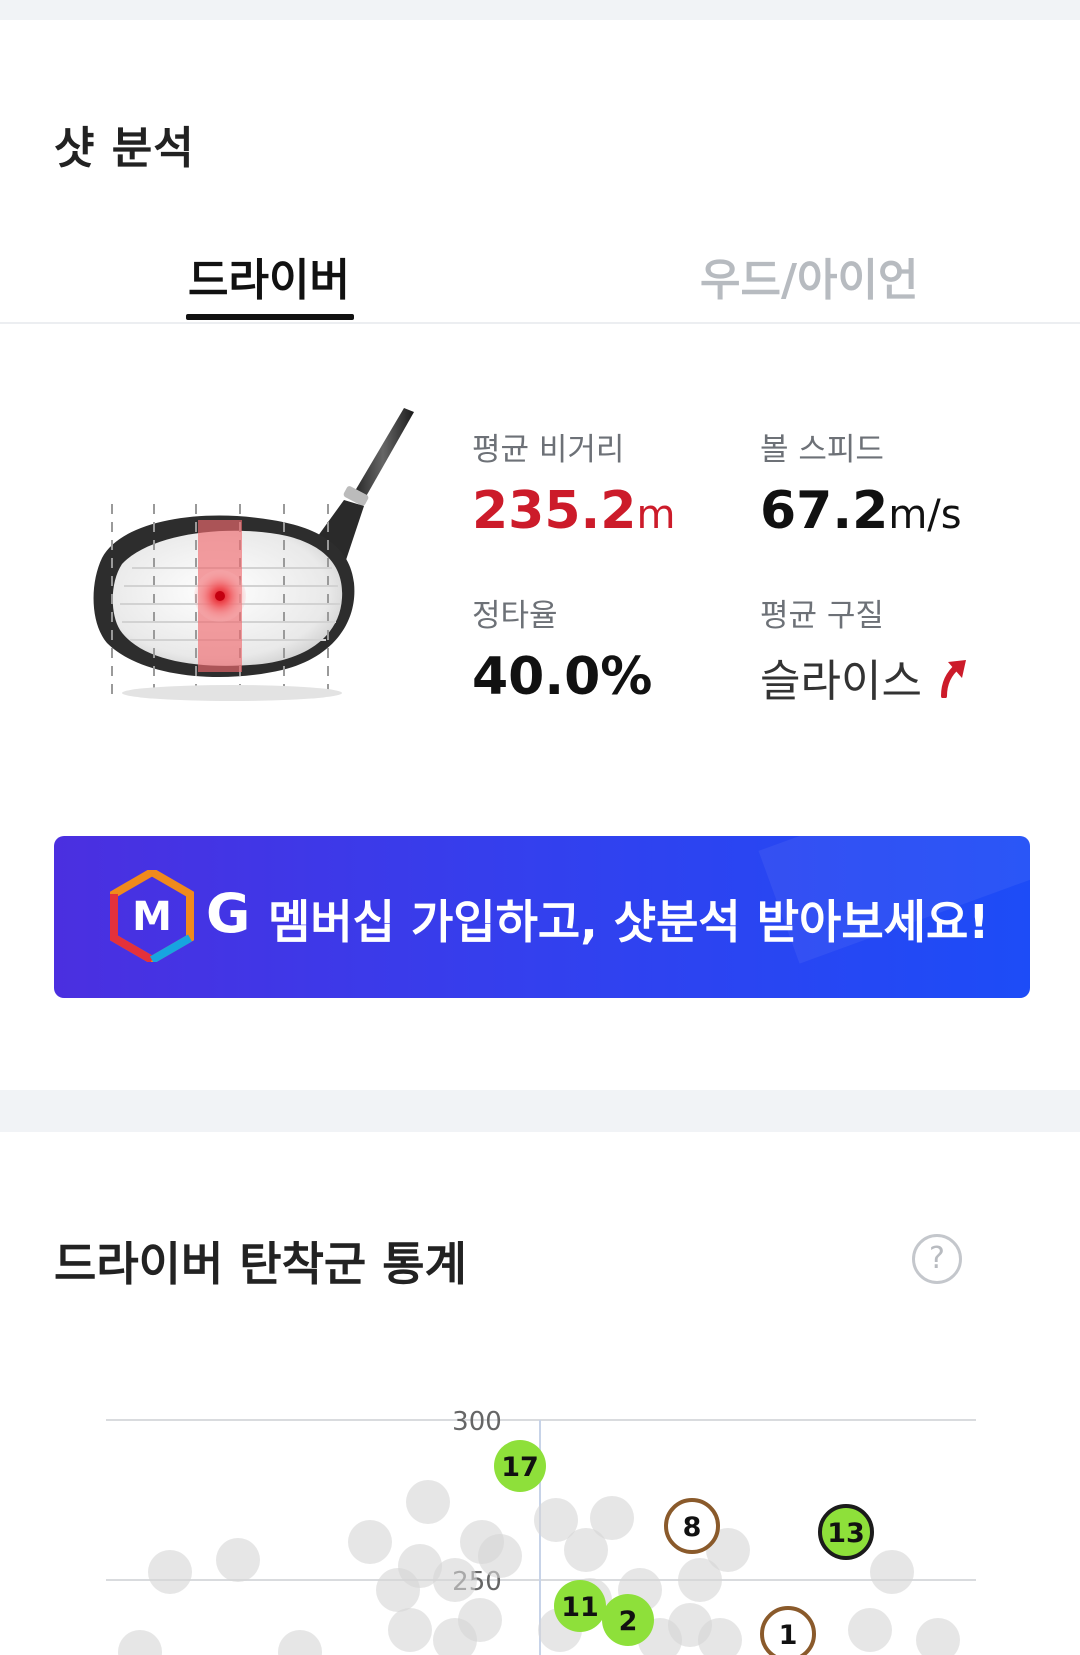 The height and width of the screenshot is (1655, 1080). I want to click on membership-banner: M G 멤버십 가입하고, 샷분석 받아보세요!, so click(542, 917).